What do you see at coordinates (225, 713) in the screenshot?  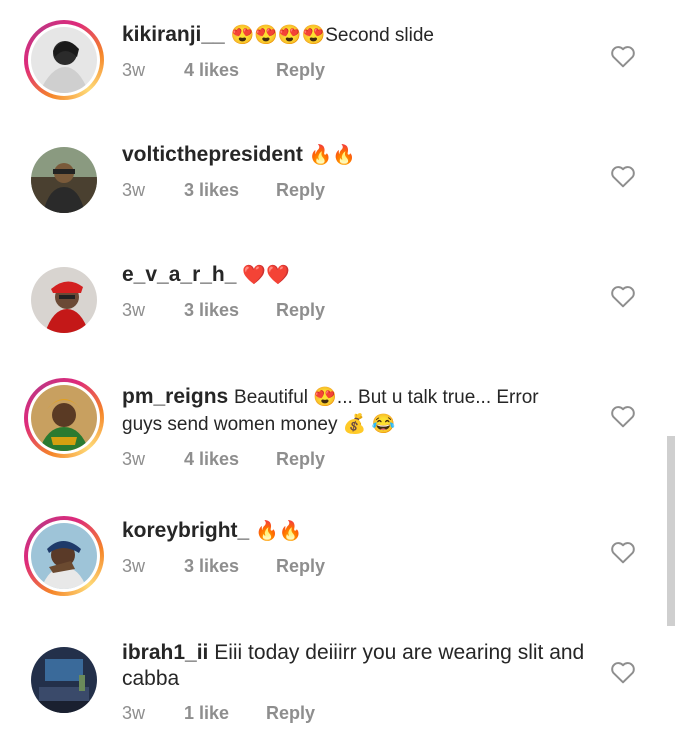 I see `comment-likes: 1 like` at bounding box center [225, 713].